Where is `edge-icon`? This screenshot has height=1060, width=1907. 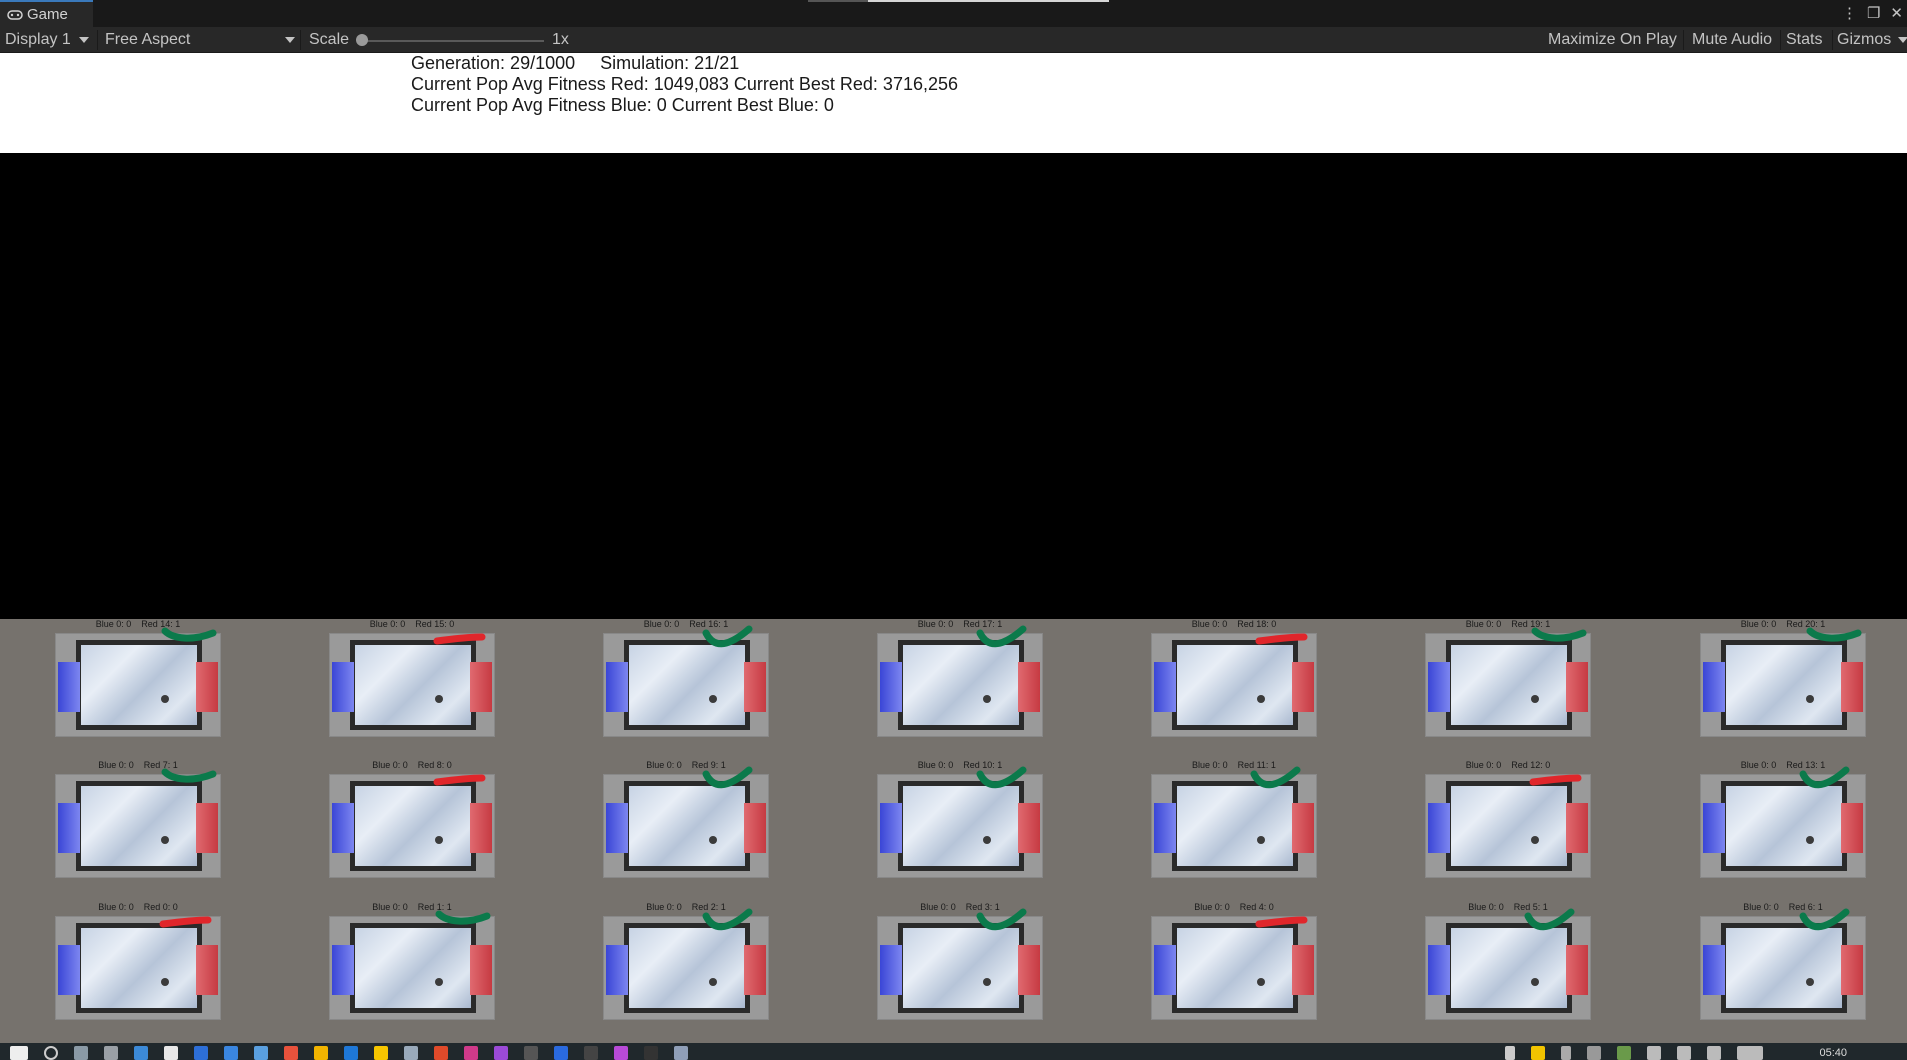
edge-icon is located at coordinates (351, 1053).